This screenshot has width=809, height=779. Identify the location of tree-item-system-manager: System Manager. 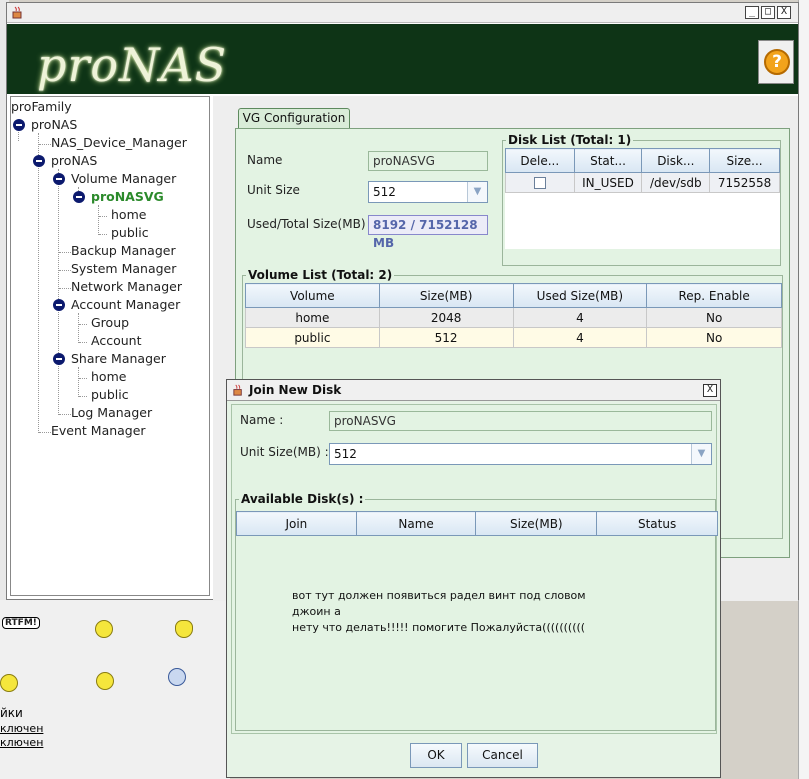
(123, 269).